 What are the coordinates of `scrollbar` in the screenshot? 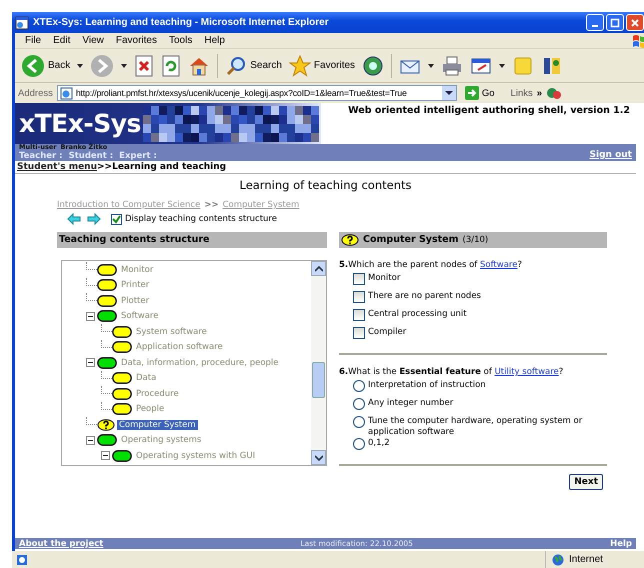 It's located at (318, 363).